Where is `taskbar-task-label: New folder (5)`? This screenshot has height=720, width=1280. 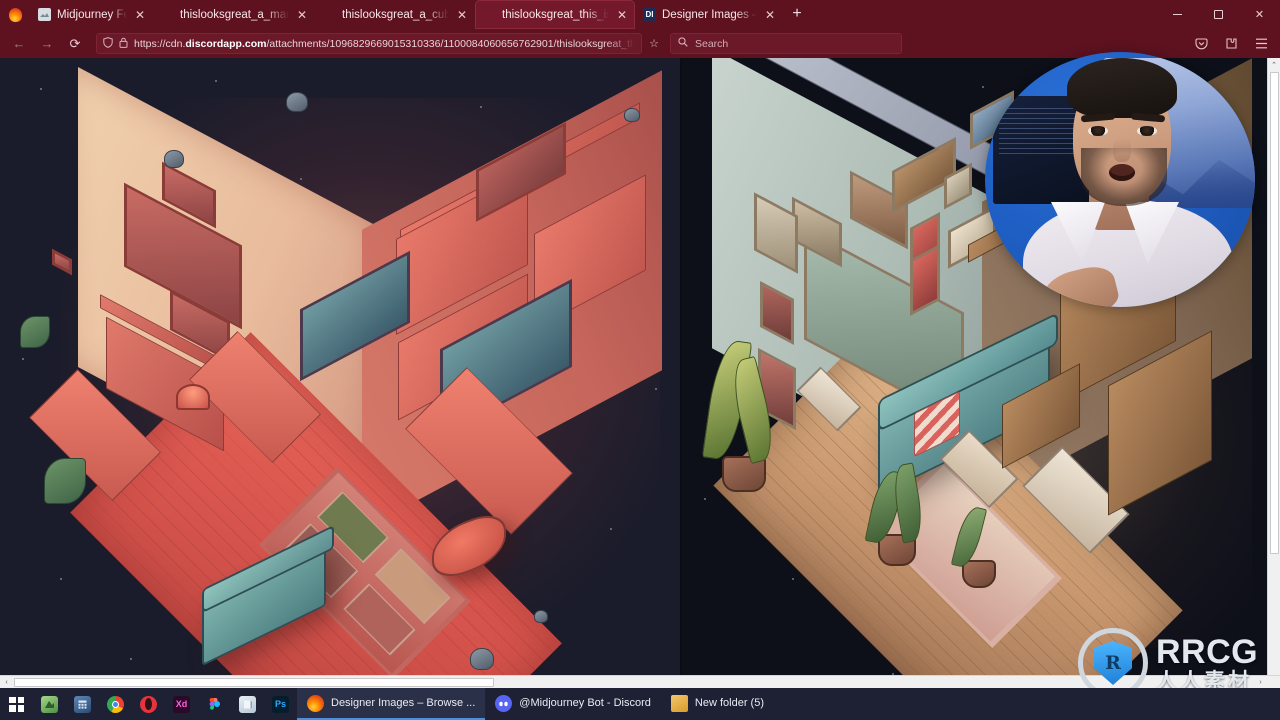 taskbar-task-label: New folder (5) is located at coordinates (729, 703).